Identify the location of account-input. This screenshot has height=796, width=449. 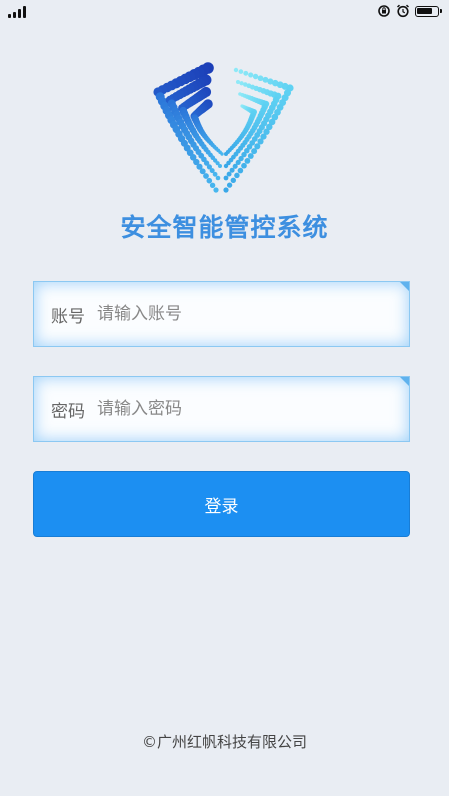
(222, 314).